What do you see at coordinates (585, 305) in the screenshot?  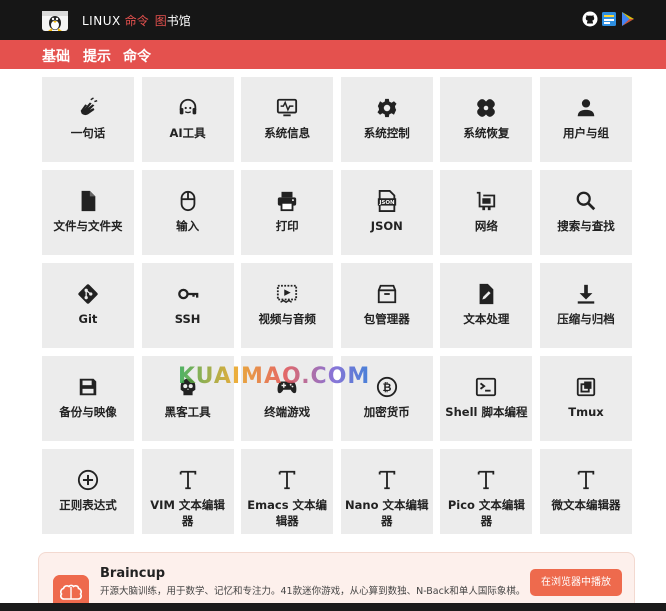 I see `tile-compression: 压缩与归档` at bounding box center [585, 305].